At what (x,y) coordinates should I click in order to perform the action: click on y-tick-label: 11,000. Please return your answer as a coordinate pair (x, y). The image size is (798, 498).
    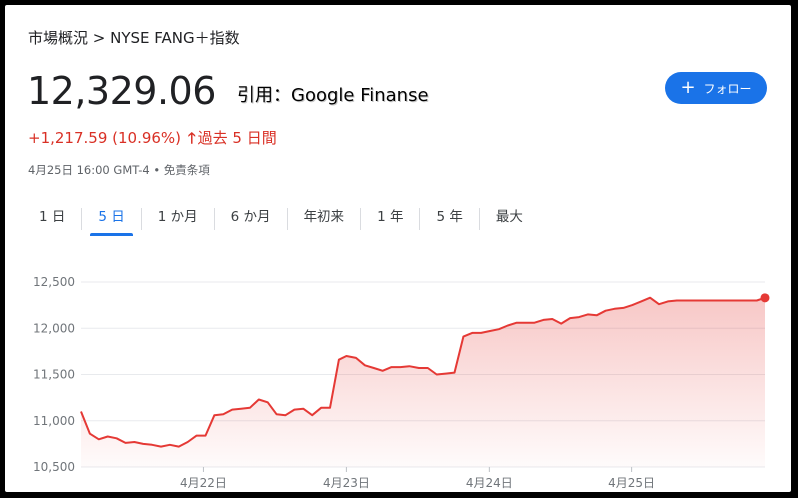
    Looking at the image, I should click on (54, 421).